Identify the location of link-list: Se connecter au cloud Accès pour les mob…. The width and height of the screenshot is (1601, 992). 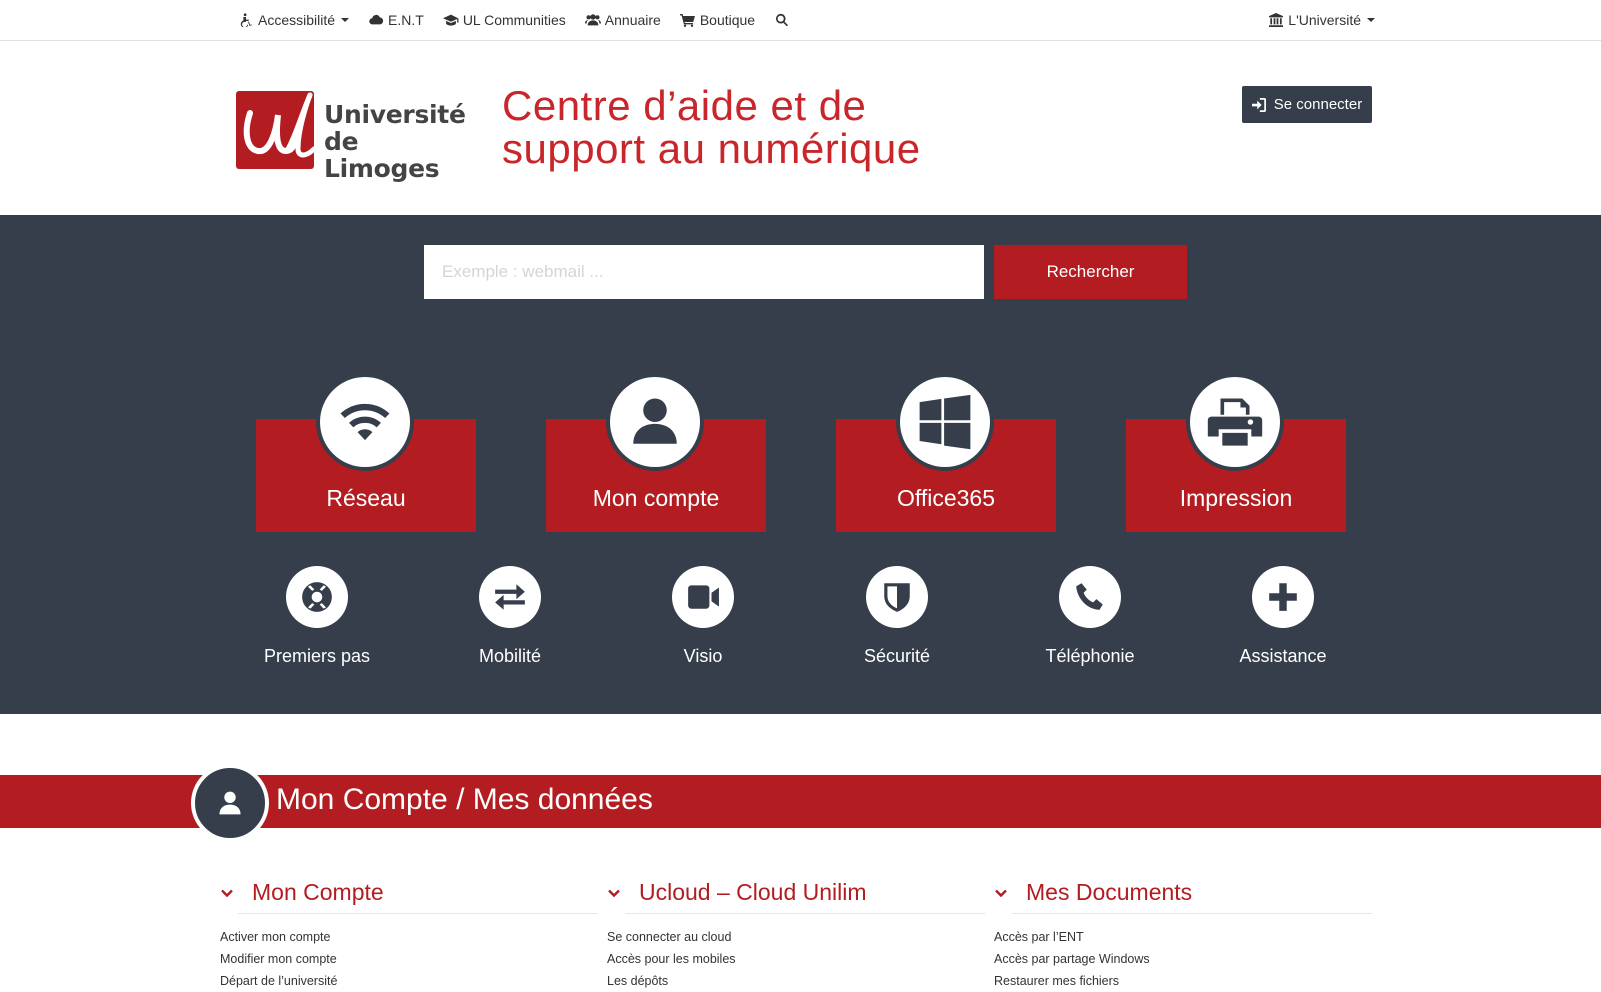
(796, 959).